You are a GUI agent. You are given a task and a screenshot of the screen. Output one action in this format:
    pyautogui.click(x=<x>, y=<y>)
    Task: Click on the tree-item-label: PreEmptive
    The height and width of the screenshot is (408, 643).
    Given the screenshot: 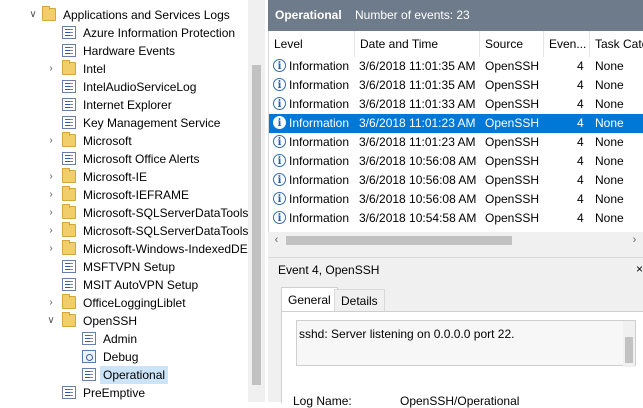 What is the action you would take?
    pyautogui.click(x=114, y=393)
    